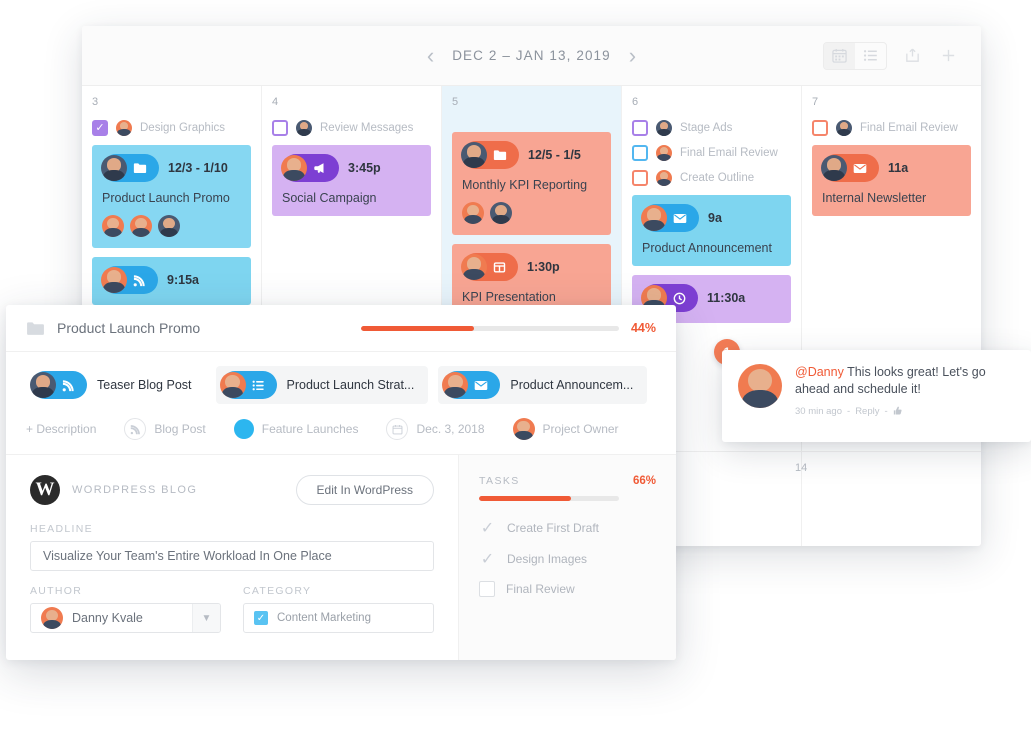 This screenshot has height=737, width=1031. What do you see at coordinates (891, 180) in the screenshot?
I see `event-card: 11a Internal Newsletter` at bounding box center [891, 180].